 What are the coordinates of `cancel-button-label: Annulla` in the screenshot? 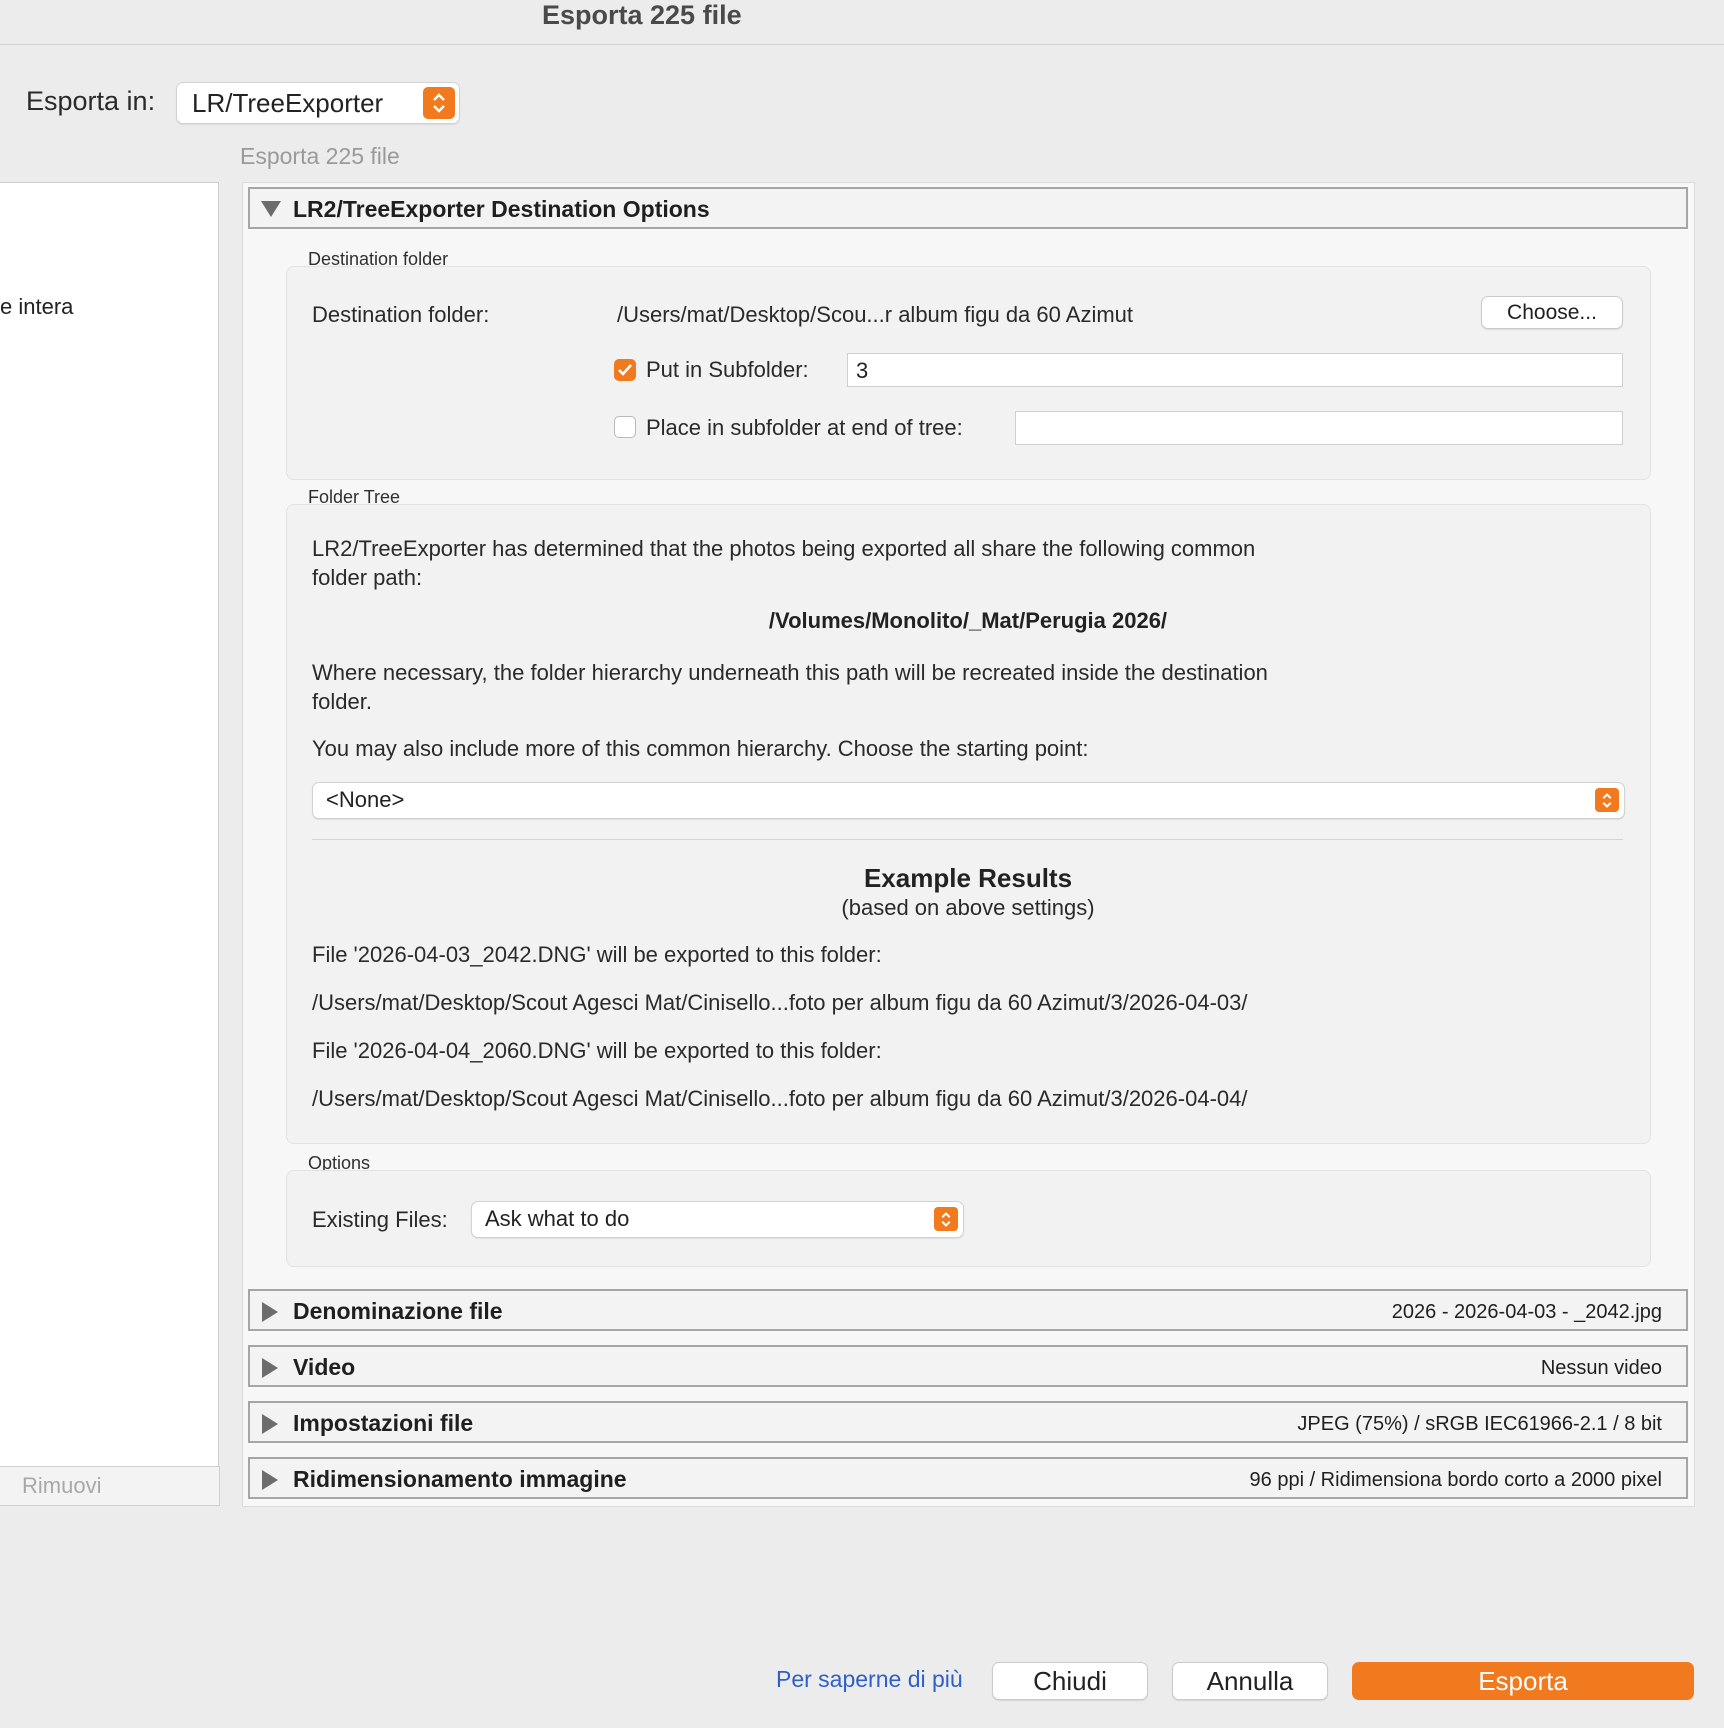 It's located at (1250, 1681).